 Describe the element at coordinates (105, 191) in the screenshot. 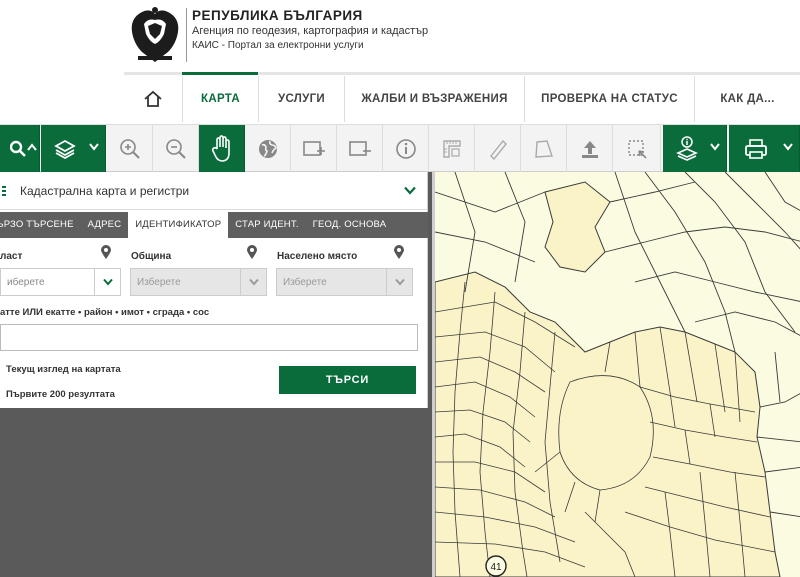

I see `layer-dropdown-label: Кадастрална карта и регистри` at that location.